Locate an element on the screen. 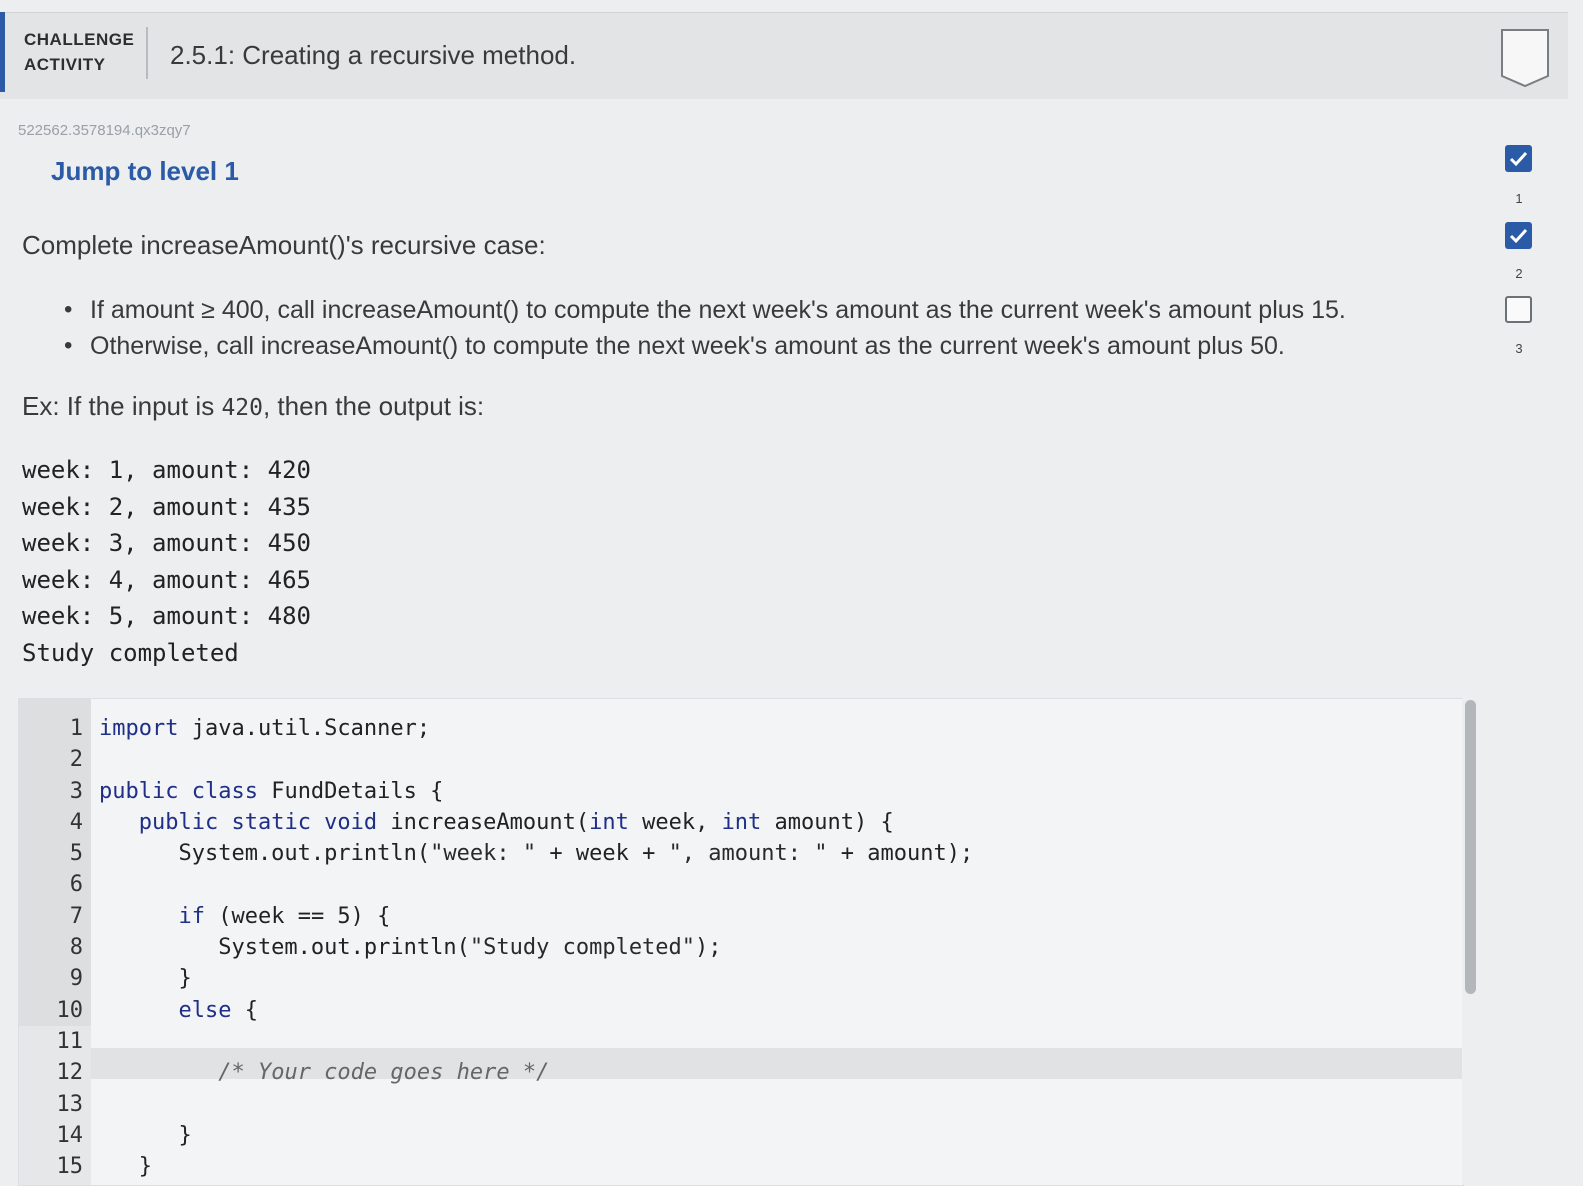  editor-scrollbar-thumb is located at coordinates (1470, 847).